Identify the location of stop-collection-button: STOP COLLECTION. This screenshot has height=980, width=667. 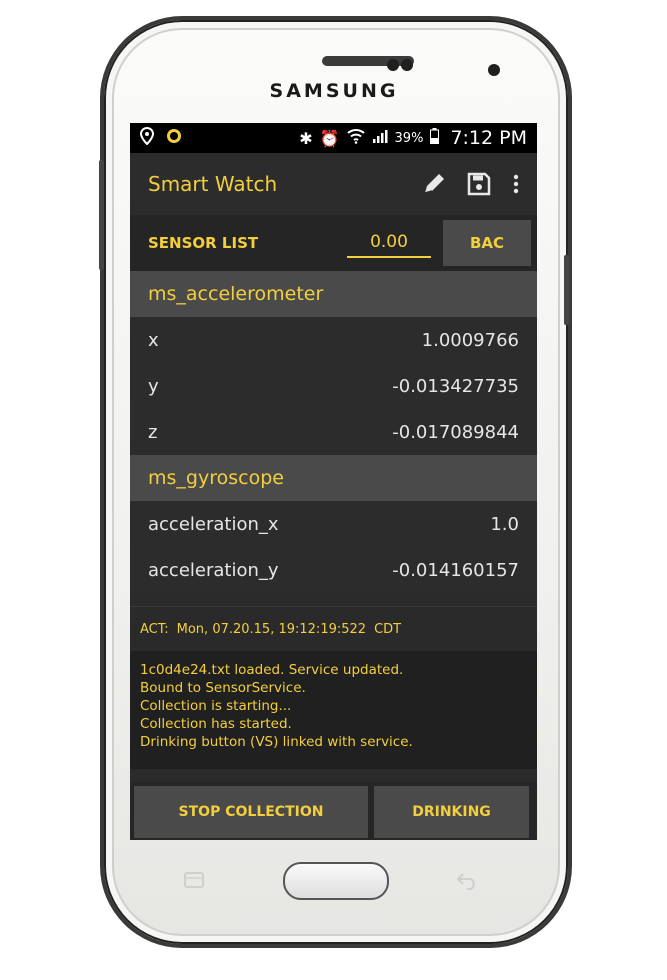
(251, 812).